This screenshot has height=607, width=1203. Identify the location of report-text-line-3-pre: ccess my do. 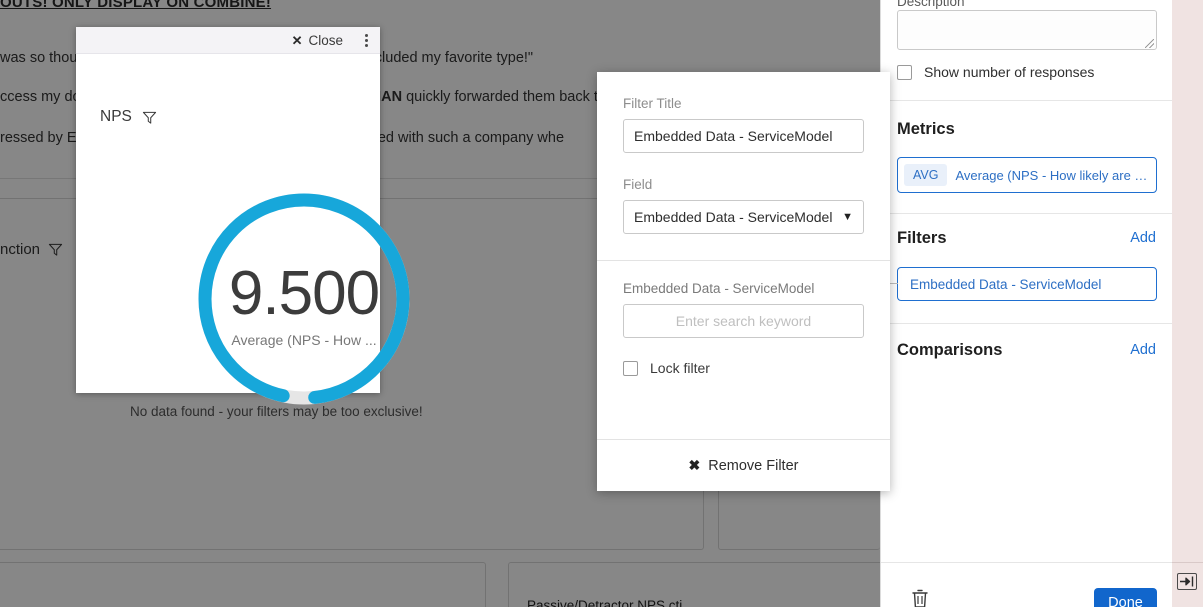
(40, 97).